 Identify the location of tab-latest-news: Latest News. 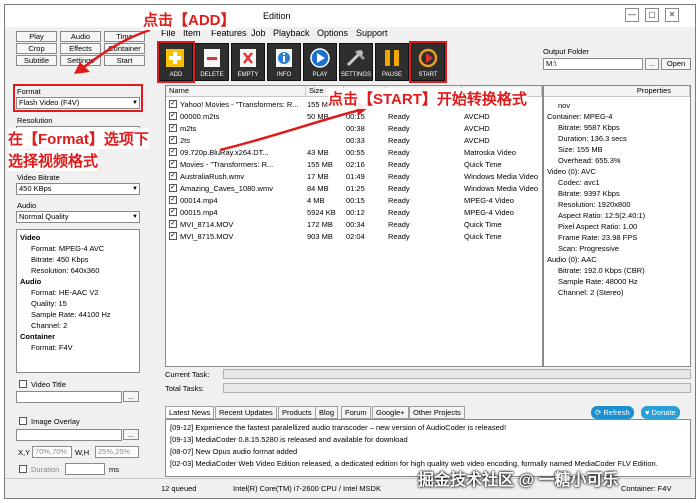
(190, 412).